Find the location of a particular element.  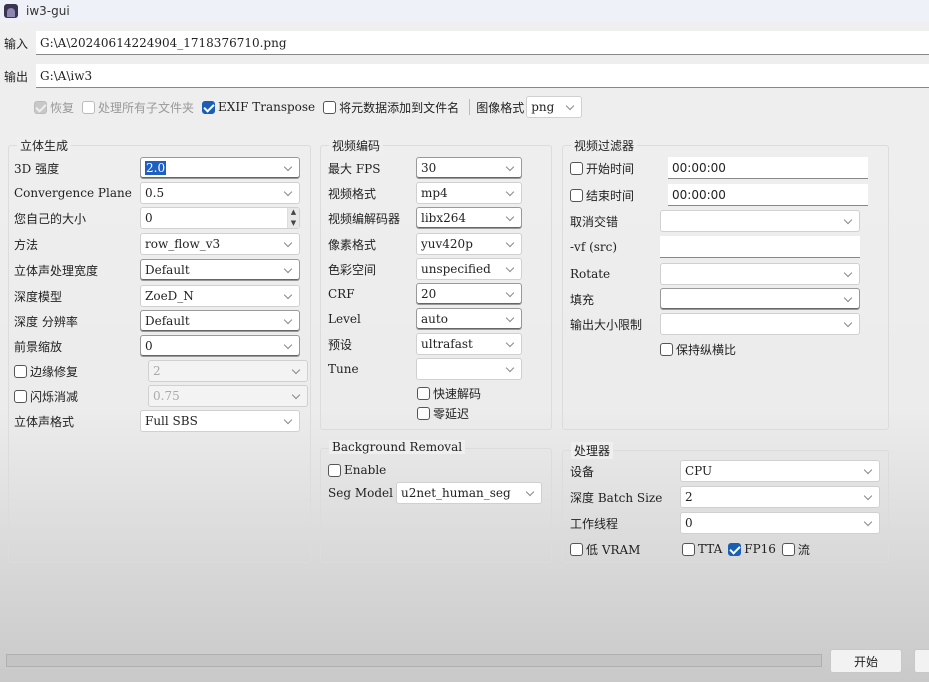

stream-checkbox: 流 is located at coordinates (795, 549).